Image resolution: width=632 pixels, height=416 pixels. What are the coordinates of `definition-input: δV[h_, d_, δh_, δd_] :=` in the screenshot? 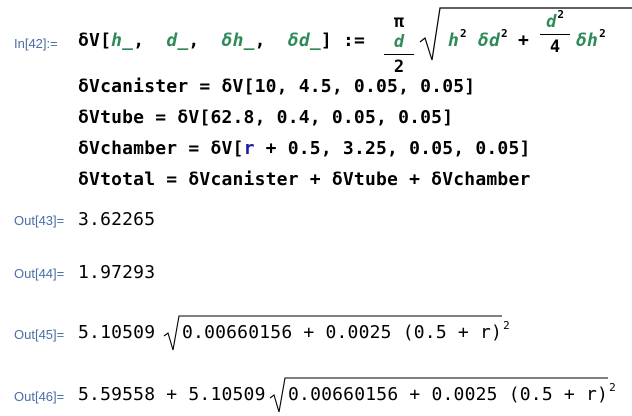 It's located at (221, 40).